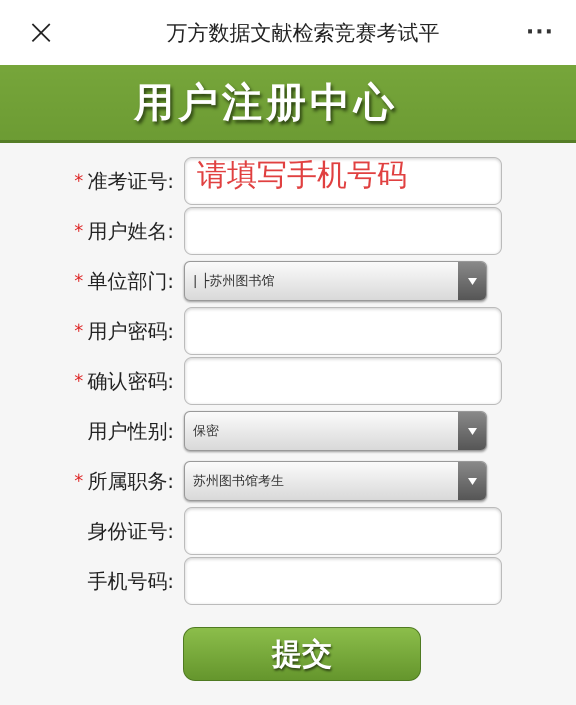 The image size is (576, 705). I want to click on dropdown: 保密, so click(335, 431).